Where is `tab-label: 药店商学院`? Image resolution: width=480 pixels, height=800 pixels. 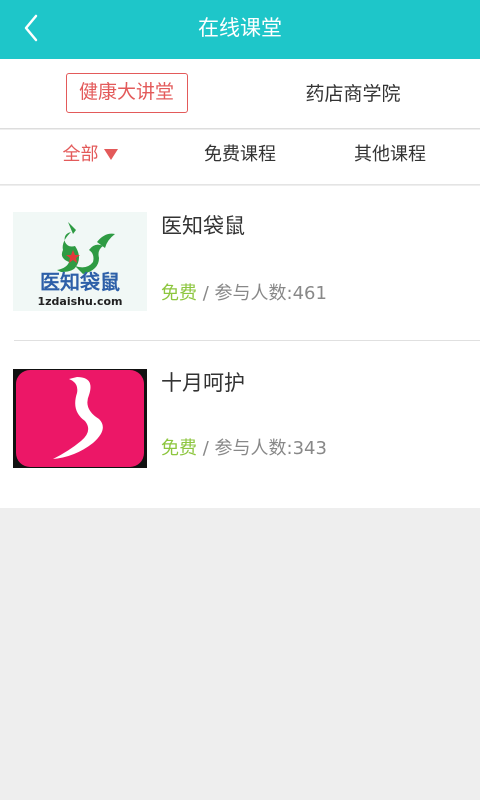
tab-label: 药店商学院 is located at coordinates (353, 94).